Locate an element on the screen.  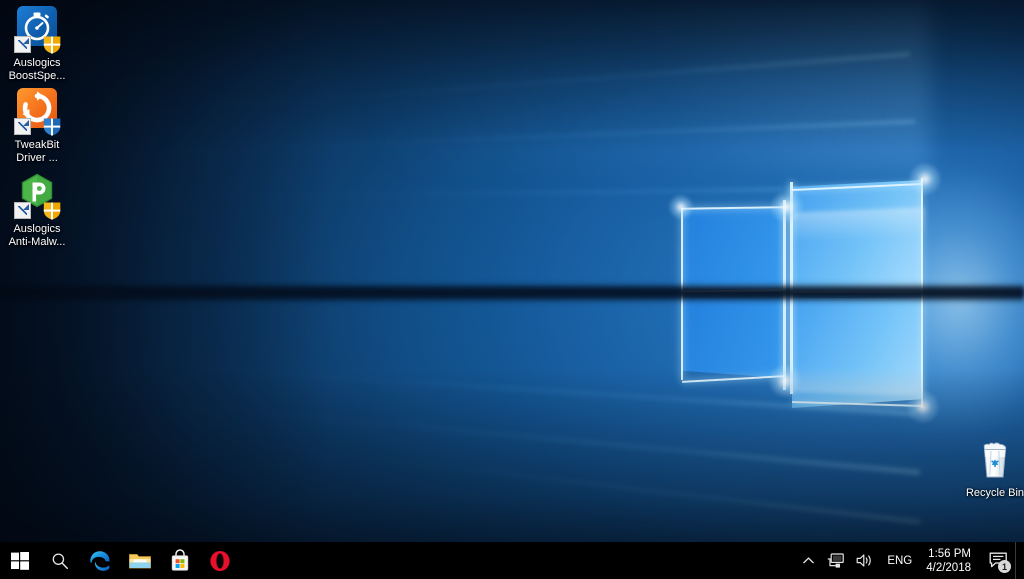
taskbar-clock: 1:56 PM 4/2/2018 is located at coordinates (950, 560).